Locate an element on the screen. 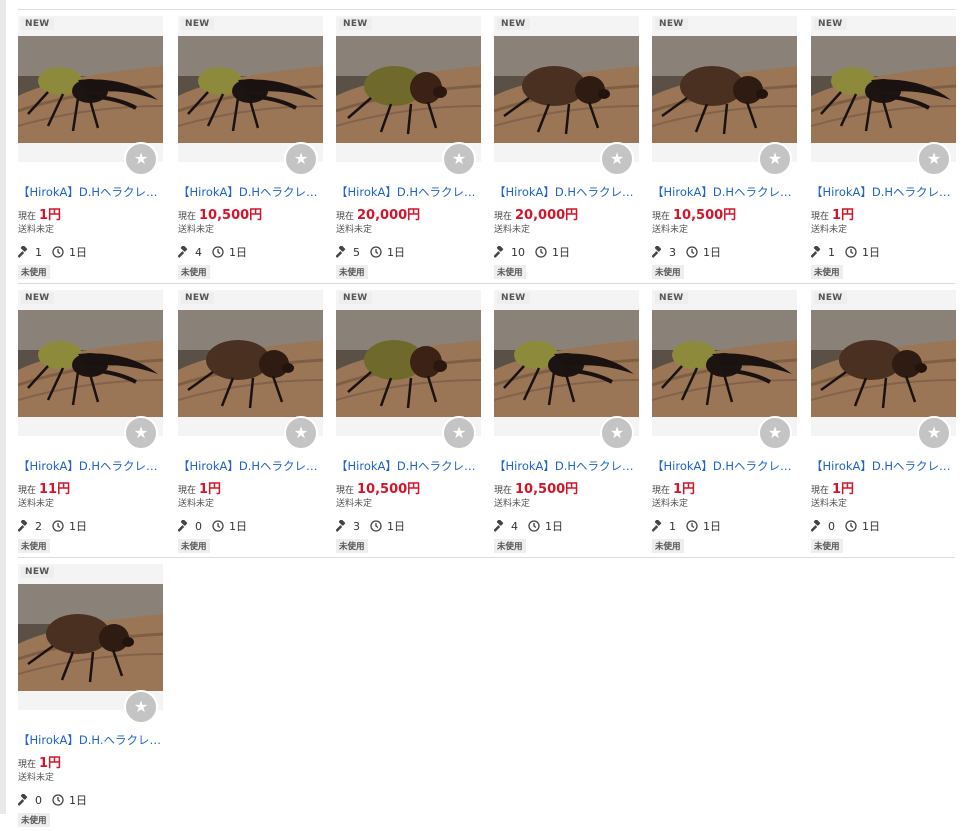 This screenshot has width=969, height=831. item-meta: 4 1日 is located at coordinates (566, 526).